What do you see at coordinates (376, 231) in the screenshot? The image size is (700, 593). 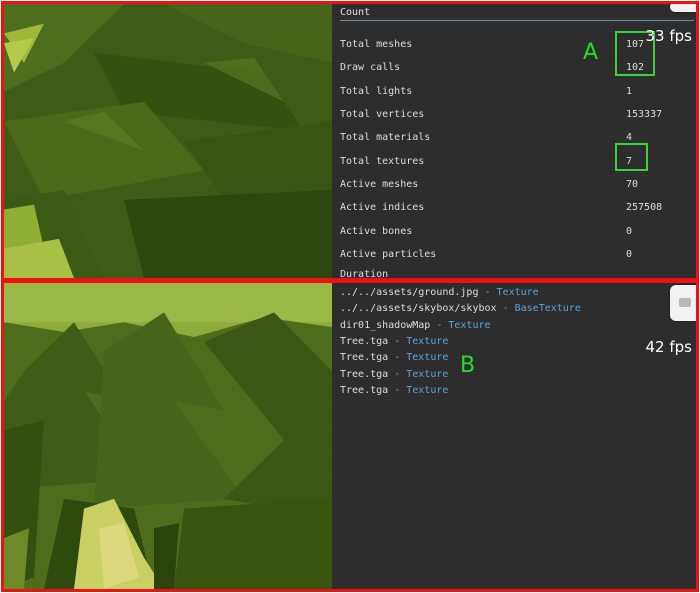 I see `stat-label: Active bones` at bounding box center [376, 231].